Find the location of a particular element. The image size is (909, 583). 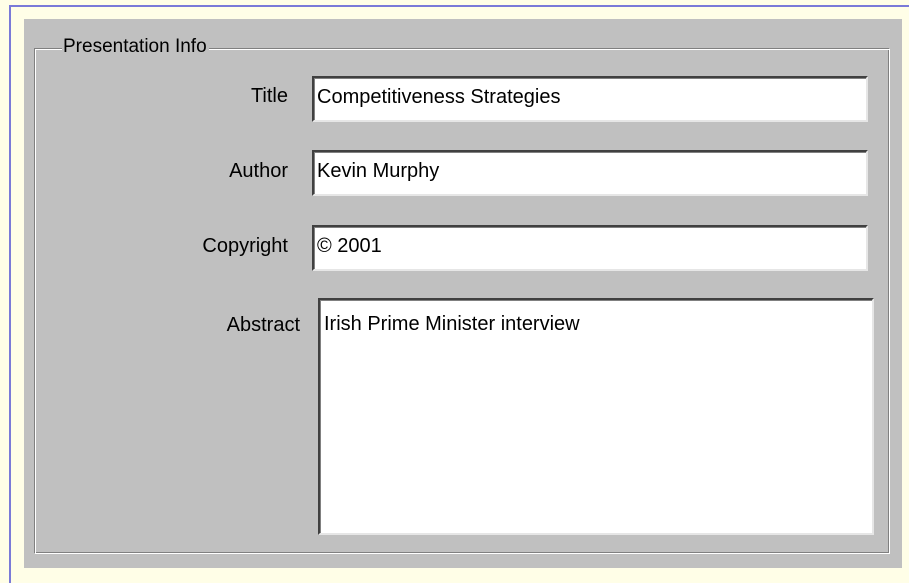

copyright-field-value: © 2001 is located at coordinates (349, 246).